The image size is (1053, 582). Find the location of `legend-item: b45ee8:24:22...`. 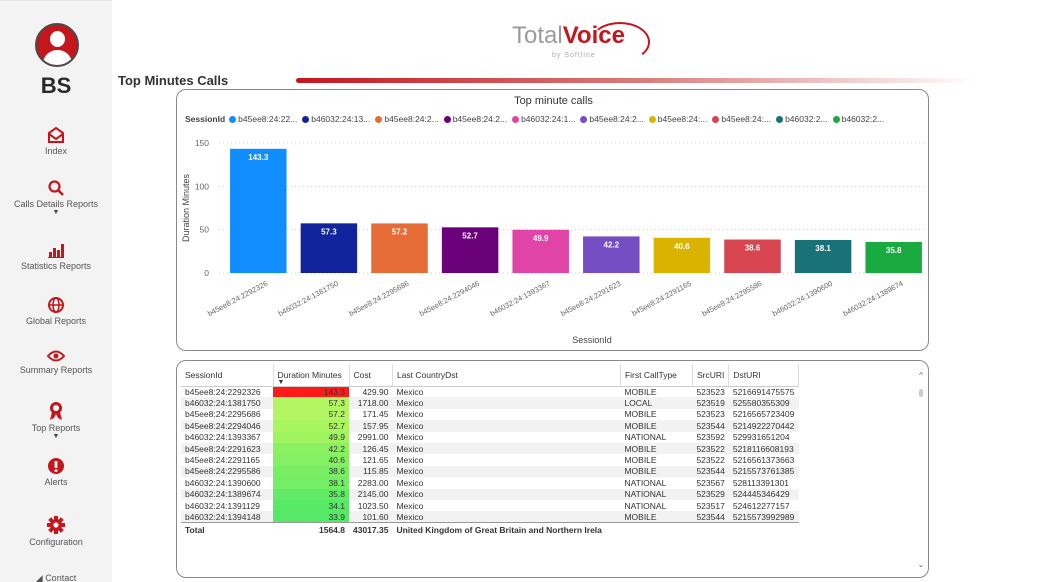

legend-item: b45ee8:24:22... is located at coordinates (263, 119).